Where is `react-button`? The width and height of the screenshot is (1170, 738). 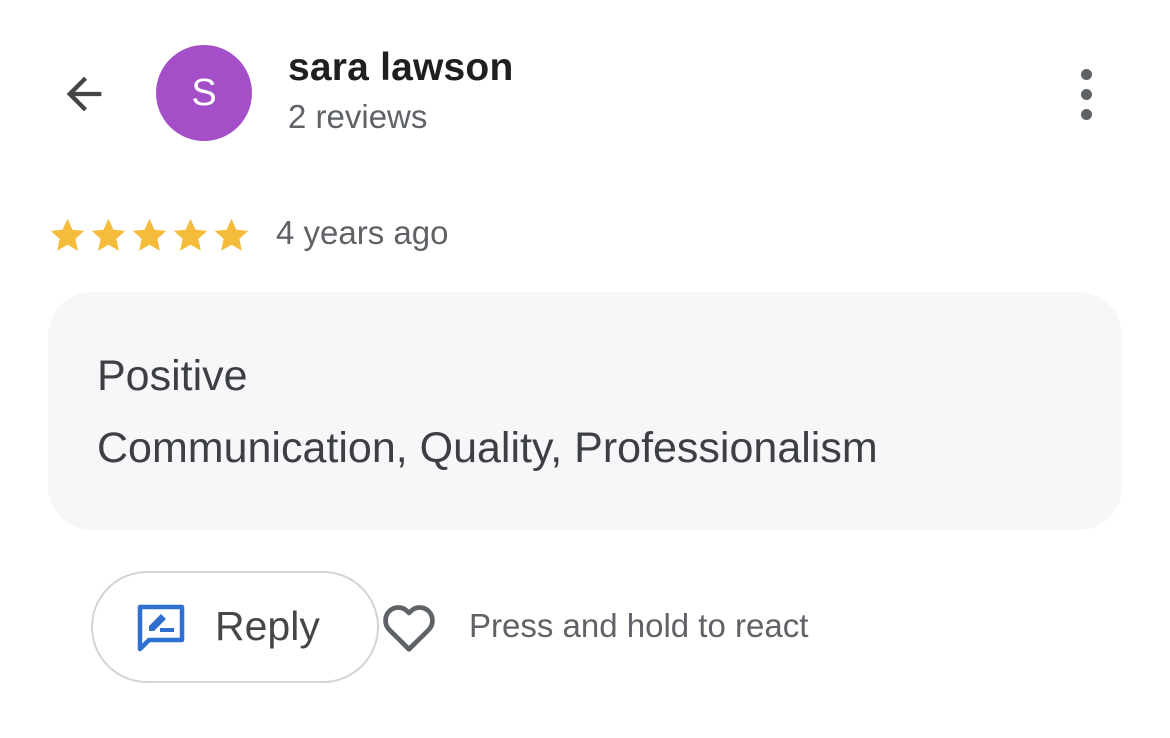 react-button is located at coordinates (409, 628).